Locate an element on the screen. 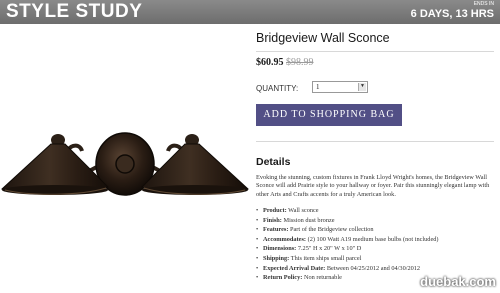 The height and width of the screenshot is (293, 500). list-item: • Finish: Mission dust bronze is located at coordinates (295, 220).